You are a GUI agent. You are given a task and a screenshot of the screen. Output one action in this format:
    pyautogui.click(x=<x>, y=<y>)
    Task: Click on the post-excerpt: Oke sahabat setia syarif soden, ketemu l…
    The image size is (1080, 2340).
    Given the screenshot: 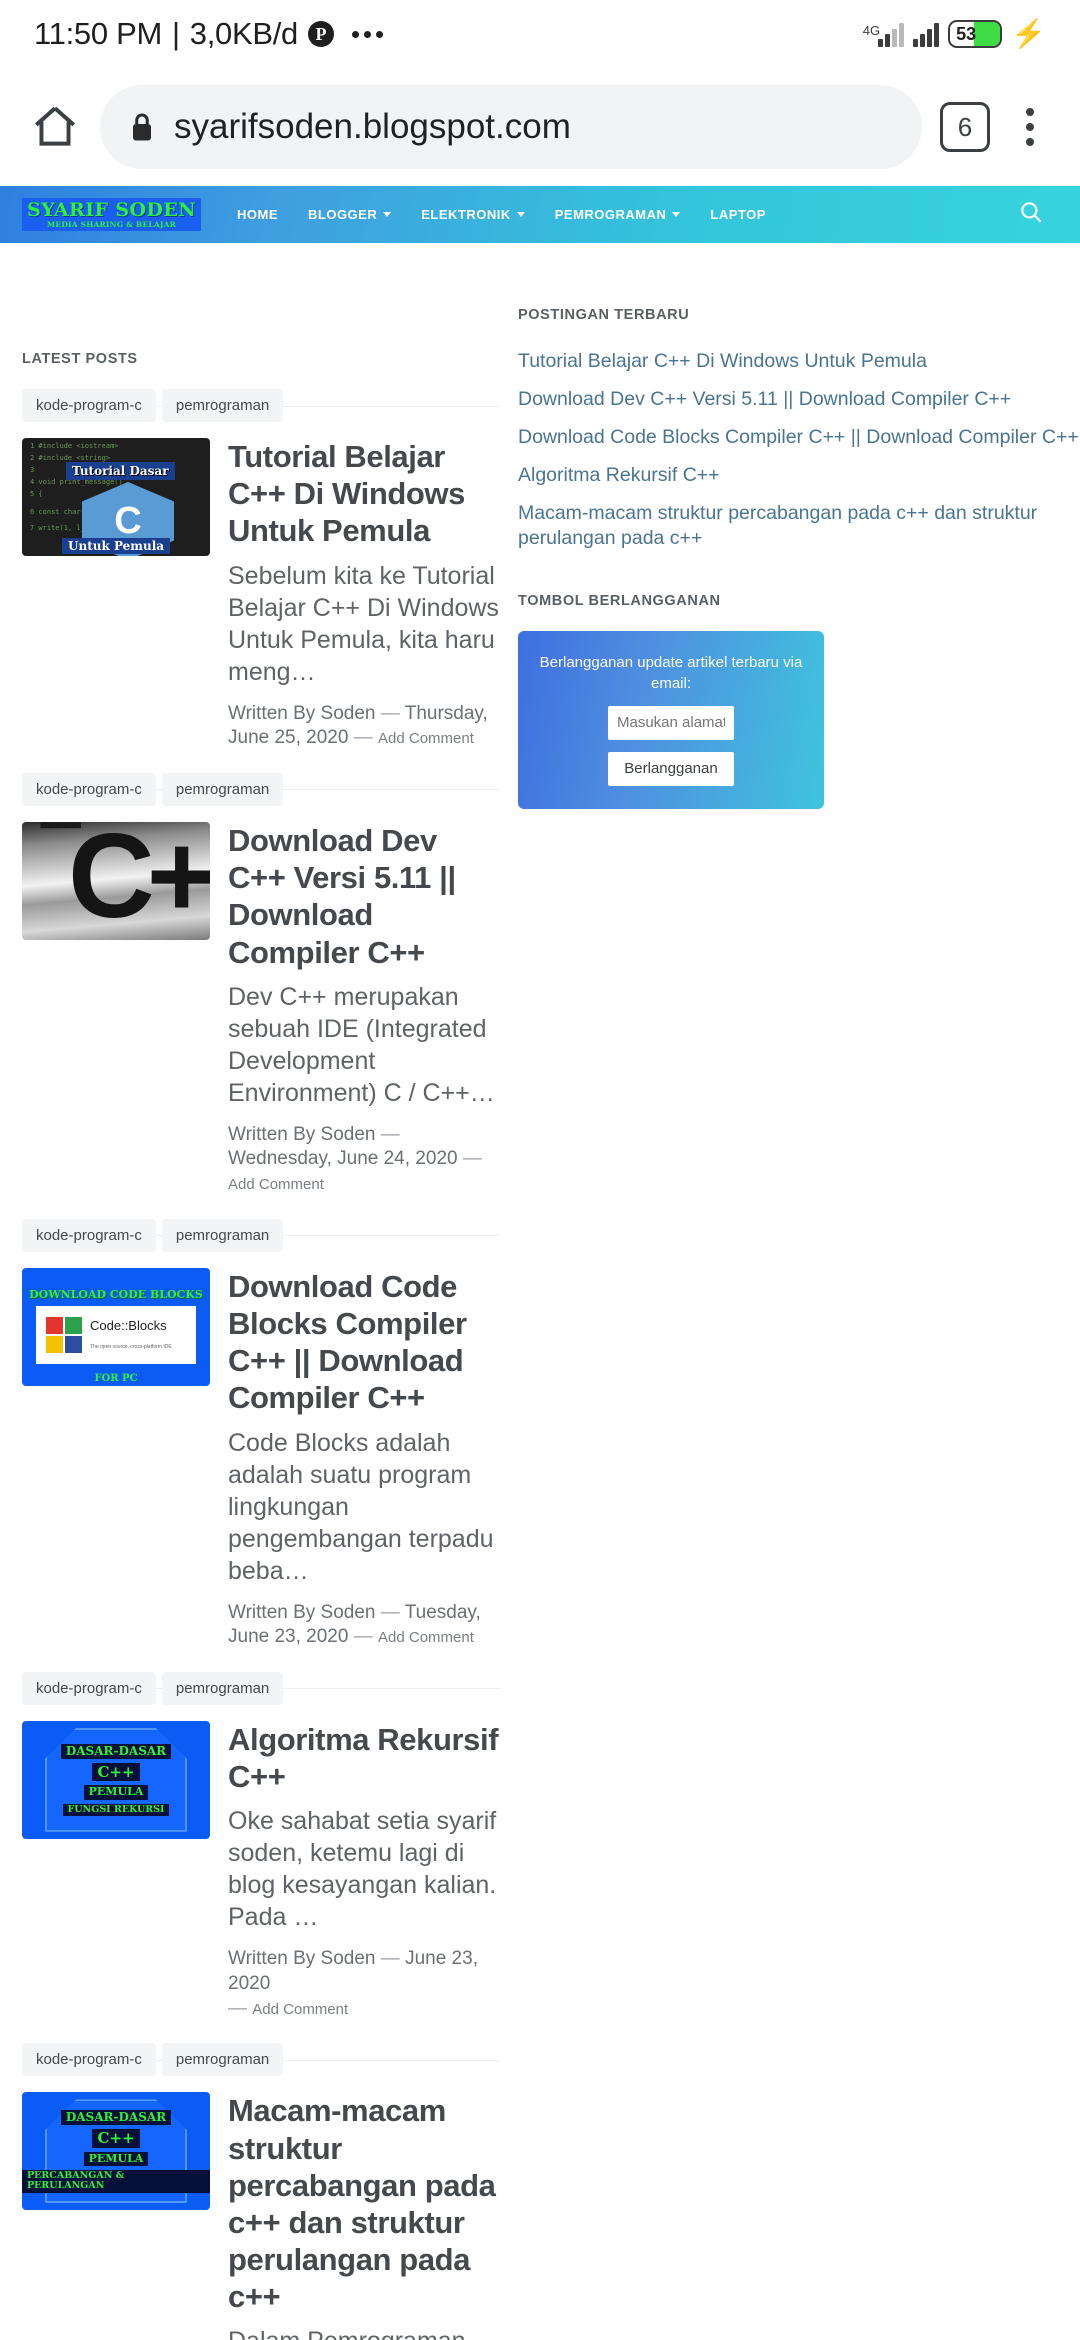 What is the action you would take?
    pyautogui.click(x=362, y=1869)
    